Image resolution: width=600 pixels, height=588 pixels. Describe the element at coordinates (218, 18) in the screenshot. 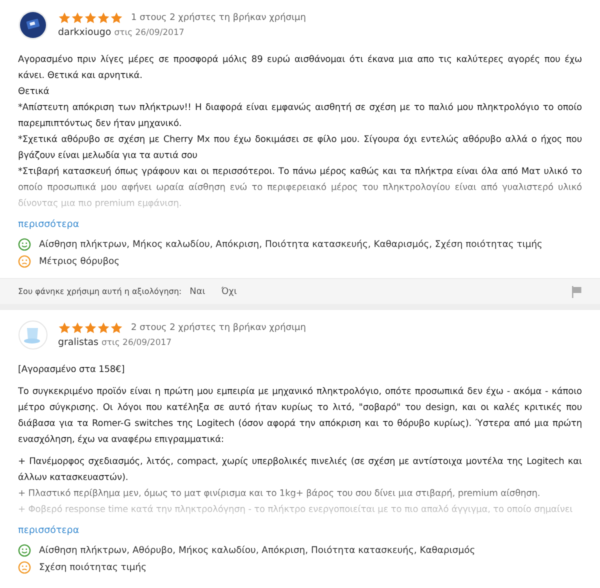

I see `helpful-count: 1 στους 2 χρήστες τη βρήκαν χρήσιμη` at that location.